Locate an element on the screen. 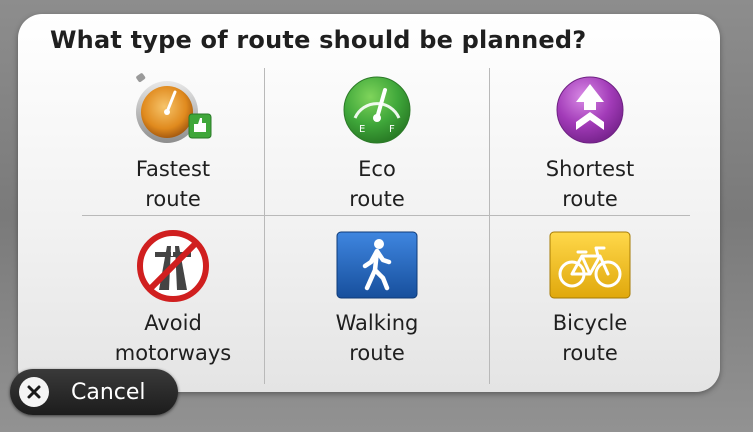  walking-route-label-2: route is located at coordinates (377, 353).